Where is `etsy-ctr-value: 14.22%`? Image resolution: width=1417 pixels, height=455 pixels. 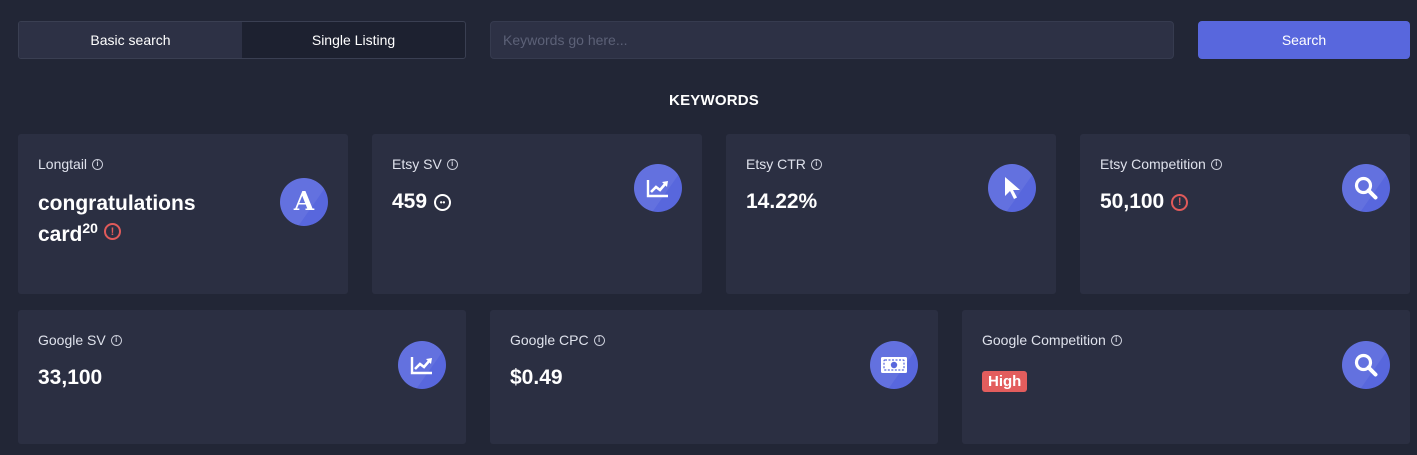
etsy-ctr-value: 14.22% is located at coordinates (782, 201).